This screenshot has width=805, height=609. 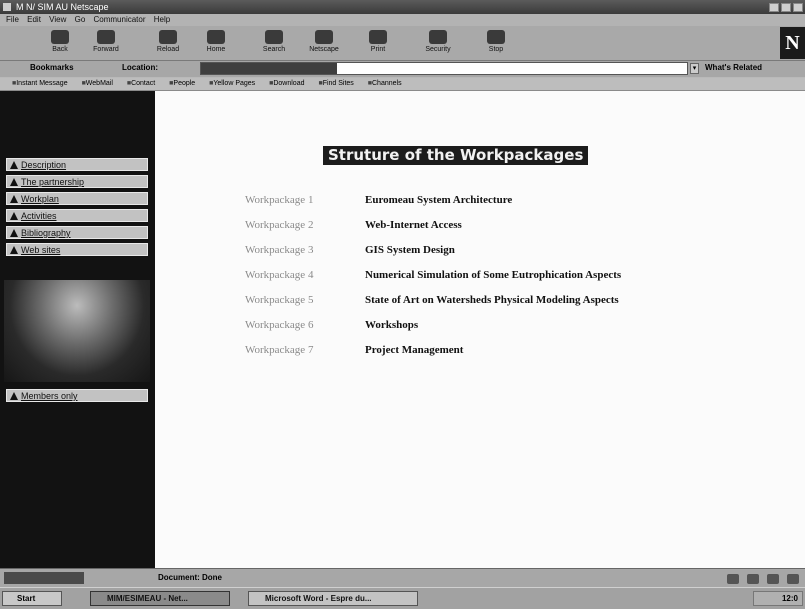 I want to click on print-button: Print, so click(x=378, y=43).